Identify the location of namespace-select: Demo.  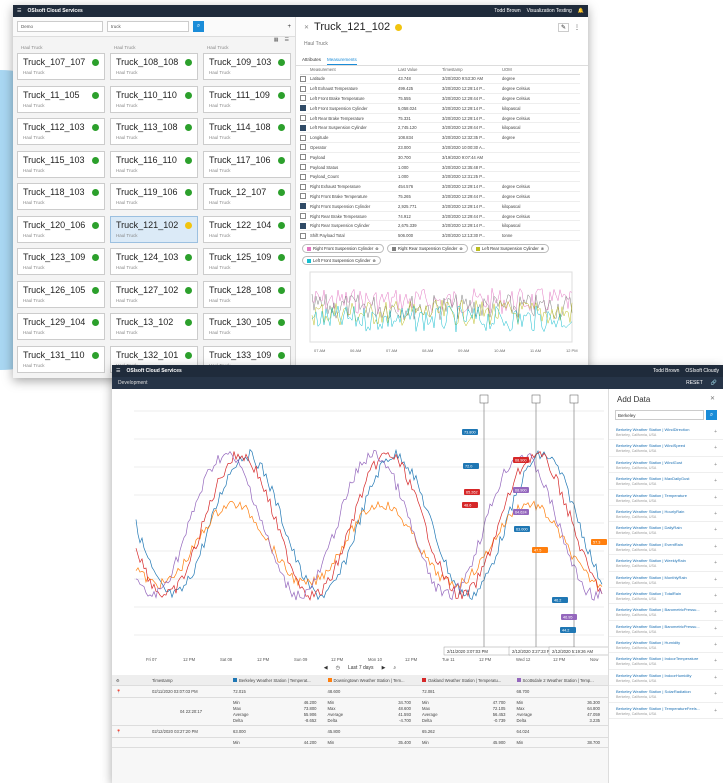
(60, 26).